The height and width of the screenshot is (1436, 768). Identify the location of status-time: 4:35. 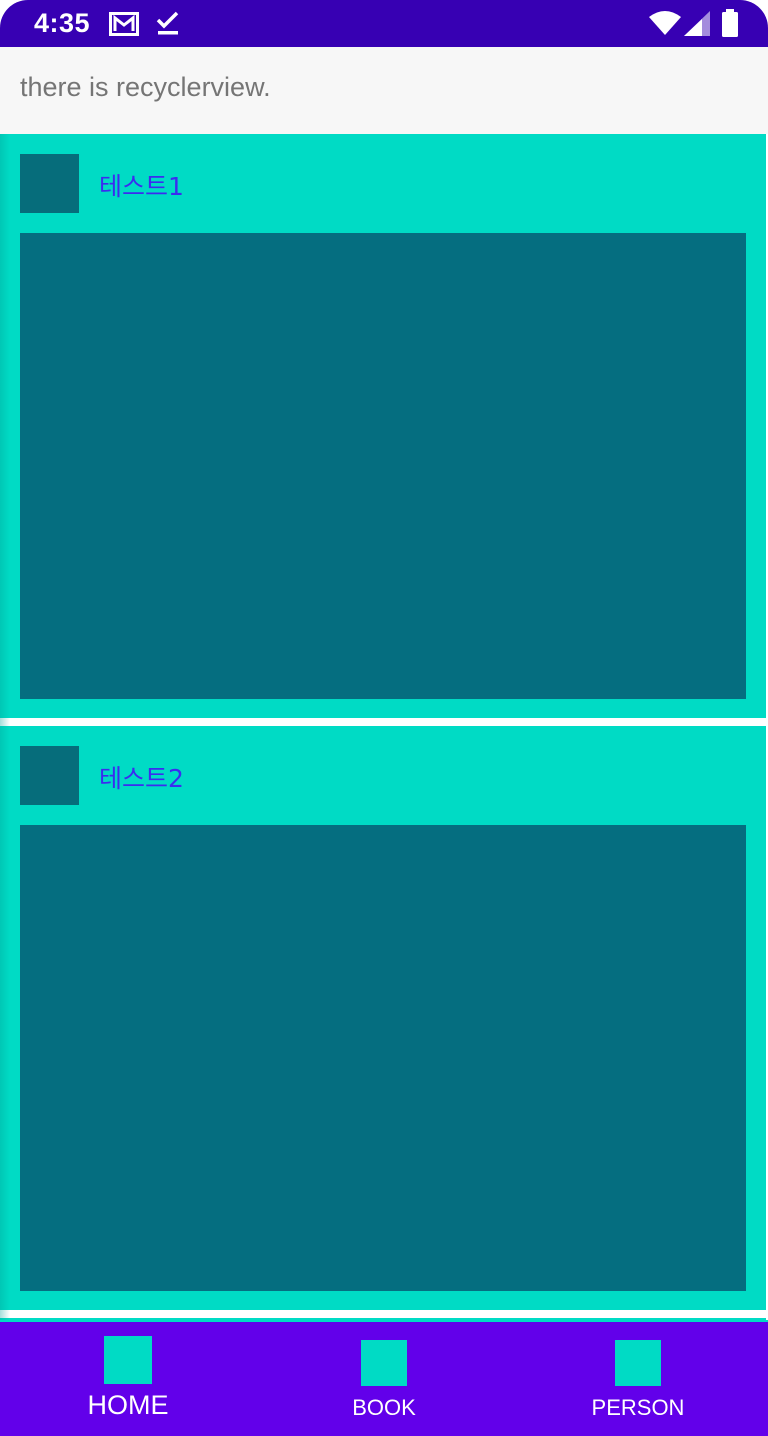
(62, 23).